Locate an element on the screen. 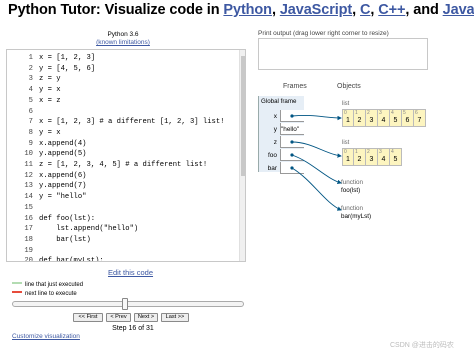 Image resolution: width=474 pixels, height=352 pixels. code-line: 10 y.append(5) is located at coordinates (123, 154).